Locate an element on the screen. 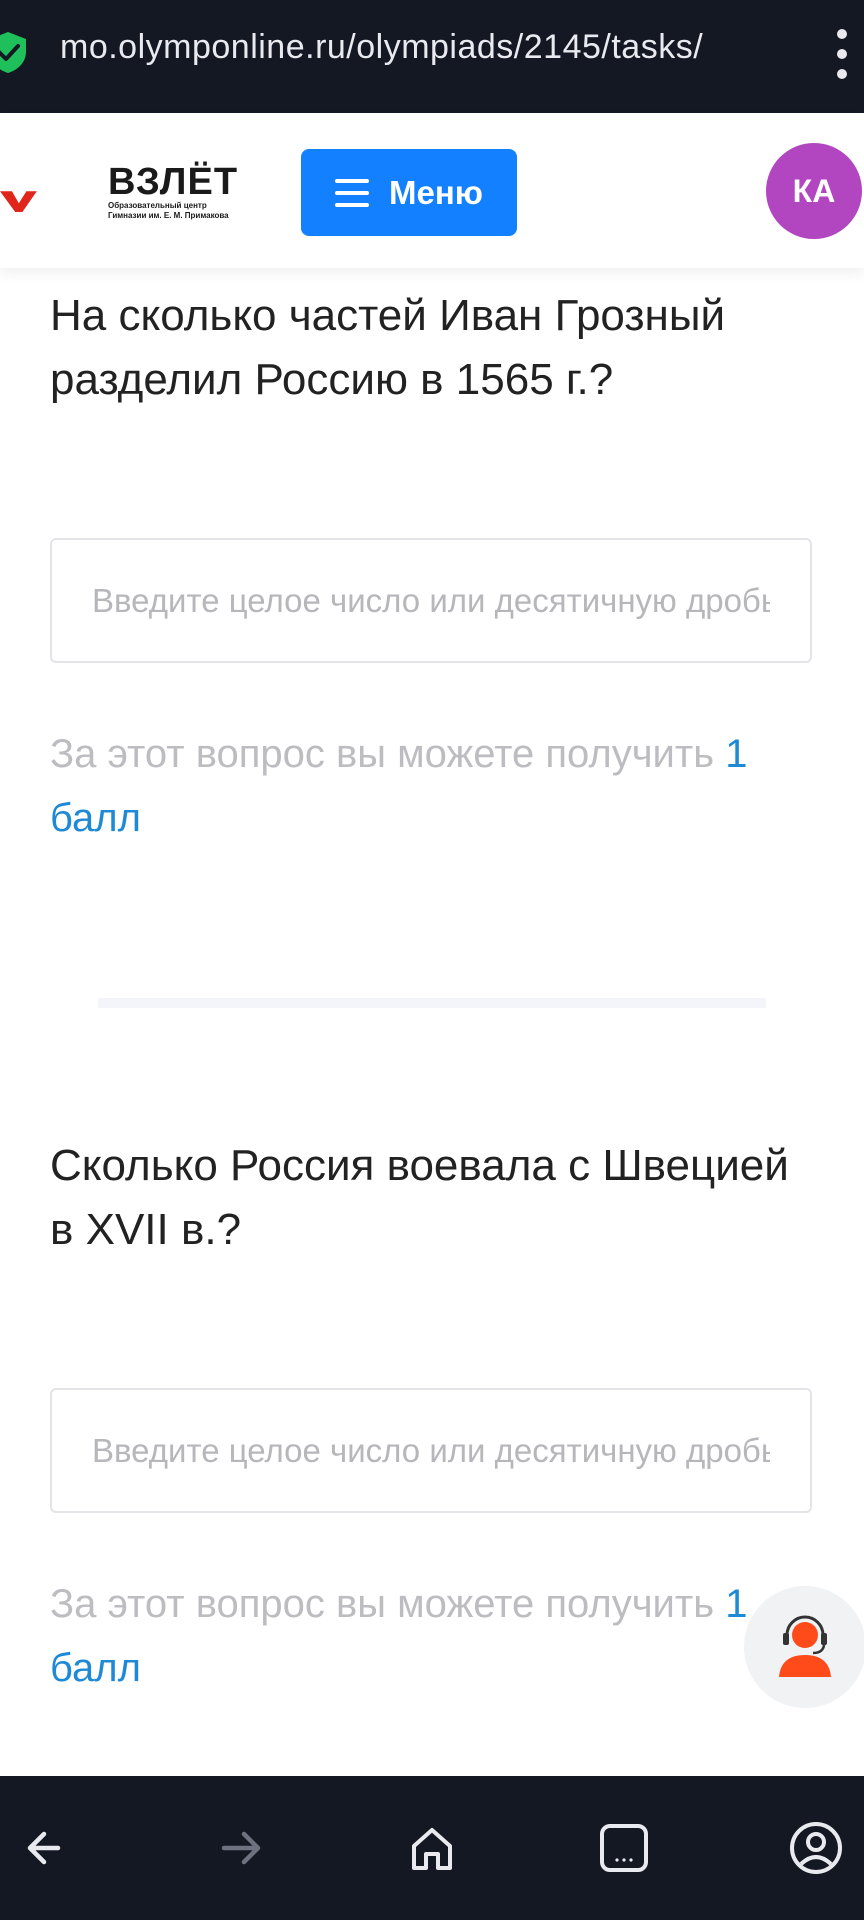  menu-button: Меню is located at coordinates (409, 192).